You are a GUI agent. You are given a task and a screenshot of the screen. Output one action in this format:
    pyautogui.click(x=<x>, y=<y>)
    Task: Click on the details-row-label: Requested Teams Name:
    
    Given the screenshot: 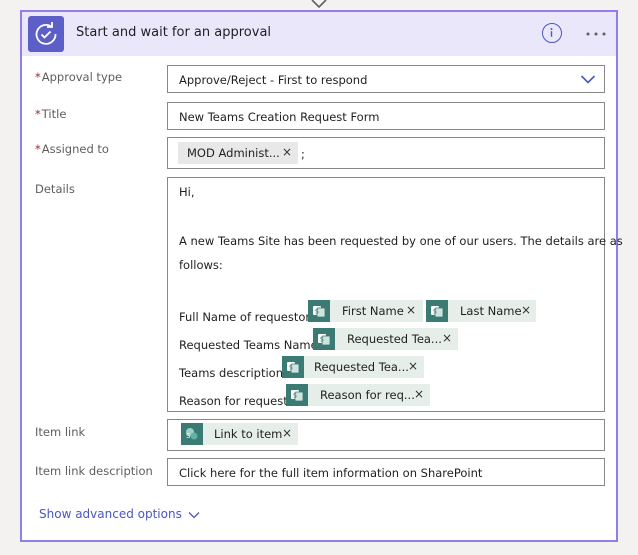 What is the action you would take?
    pyautogui.click(x=250, y=345)
    